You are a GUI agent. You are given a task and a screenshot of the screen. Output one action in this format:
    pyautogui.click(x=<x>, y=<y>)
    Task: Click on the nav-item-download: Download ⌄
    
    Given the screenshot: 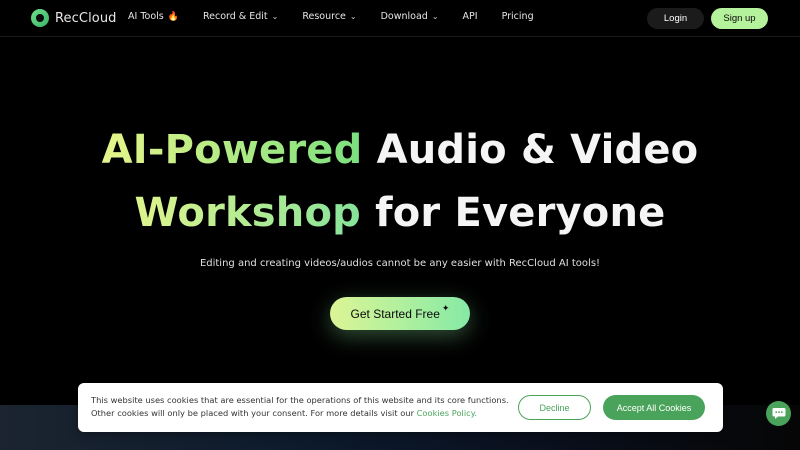 What is the action you would take?
    pyautogui.click(x=410, y=16)
    